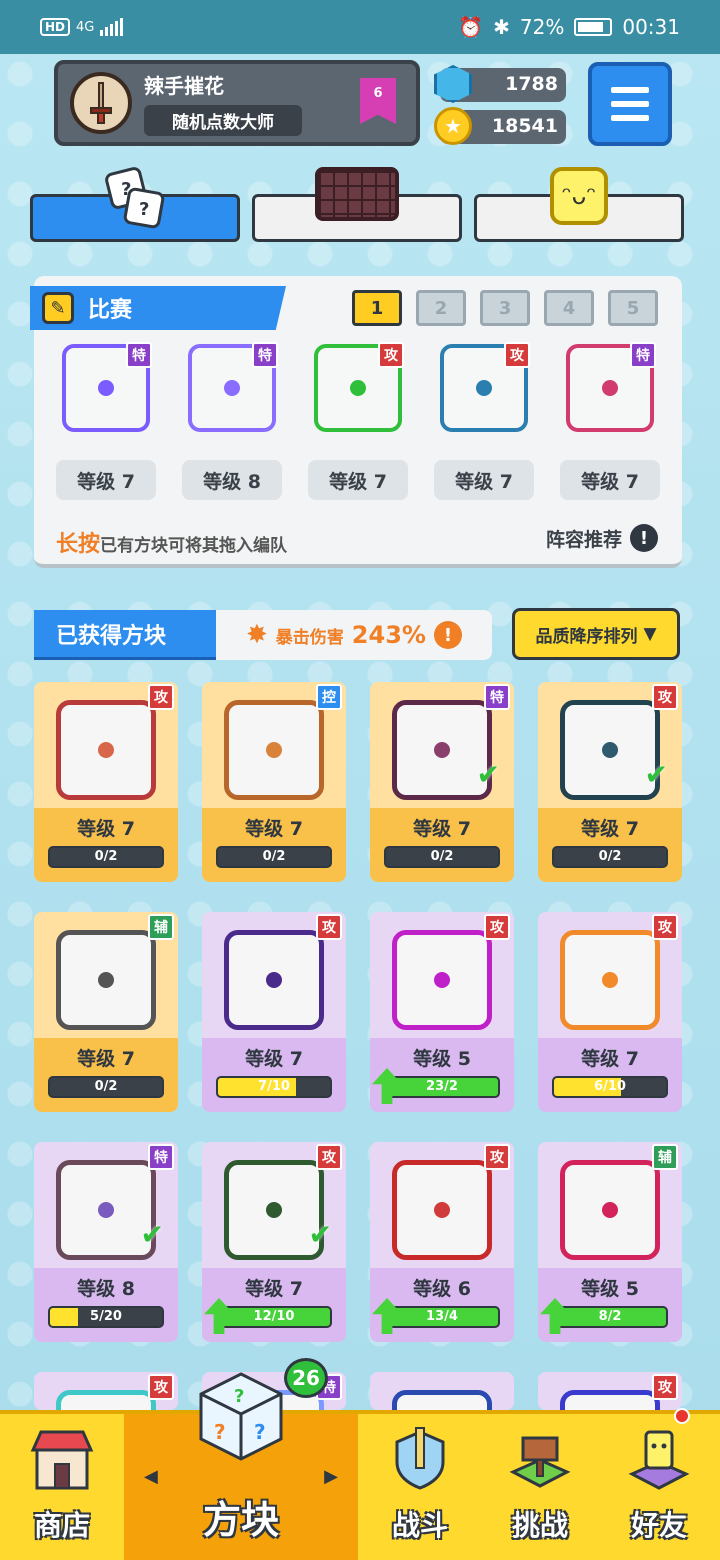  What do you see at coordinates (106, 782) in the screenshot?
I see `owned-dice-card: 攻等级 7 0/2` at bounding box center [106, 782].